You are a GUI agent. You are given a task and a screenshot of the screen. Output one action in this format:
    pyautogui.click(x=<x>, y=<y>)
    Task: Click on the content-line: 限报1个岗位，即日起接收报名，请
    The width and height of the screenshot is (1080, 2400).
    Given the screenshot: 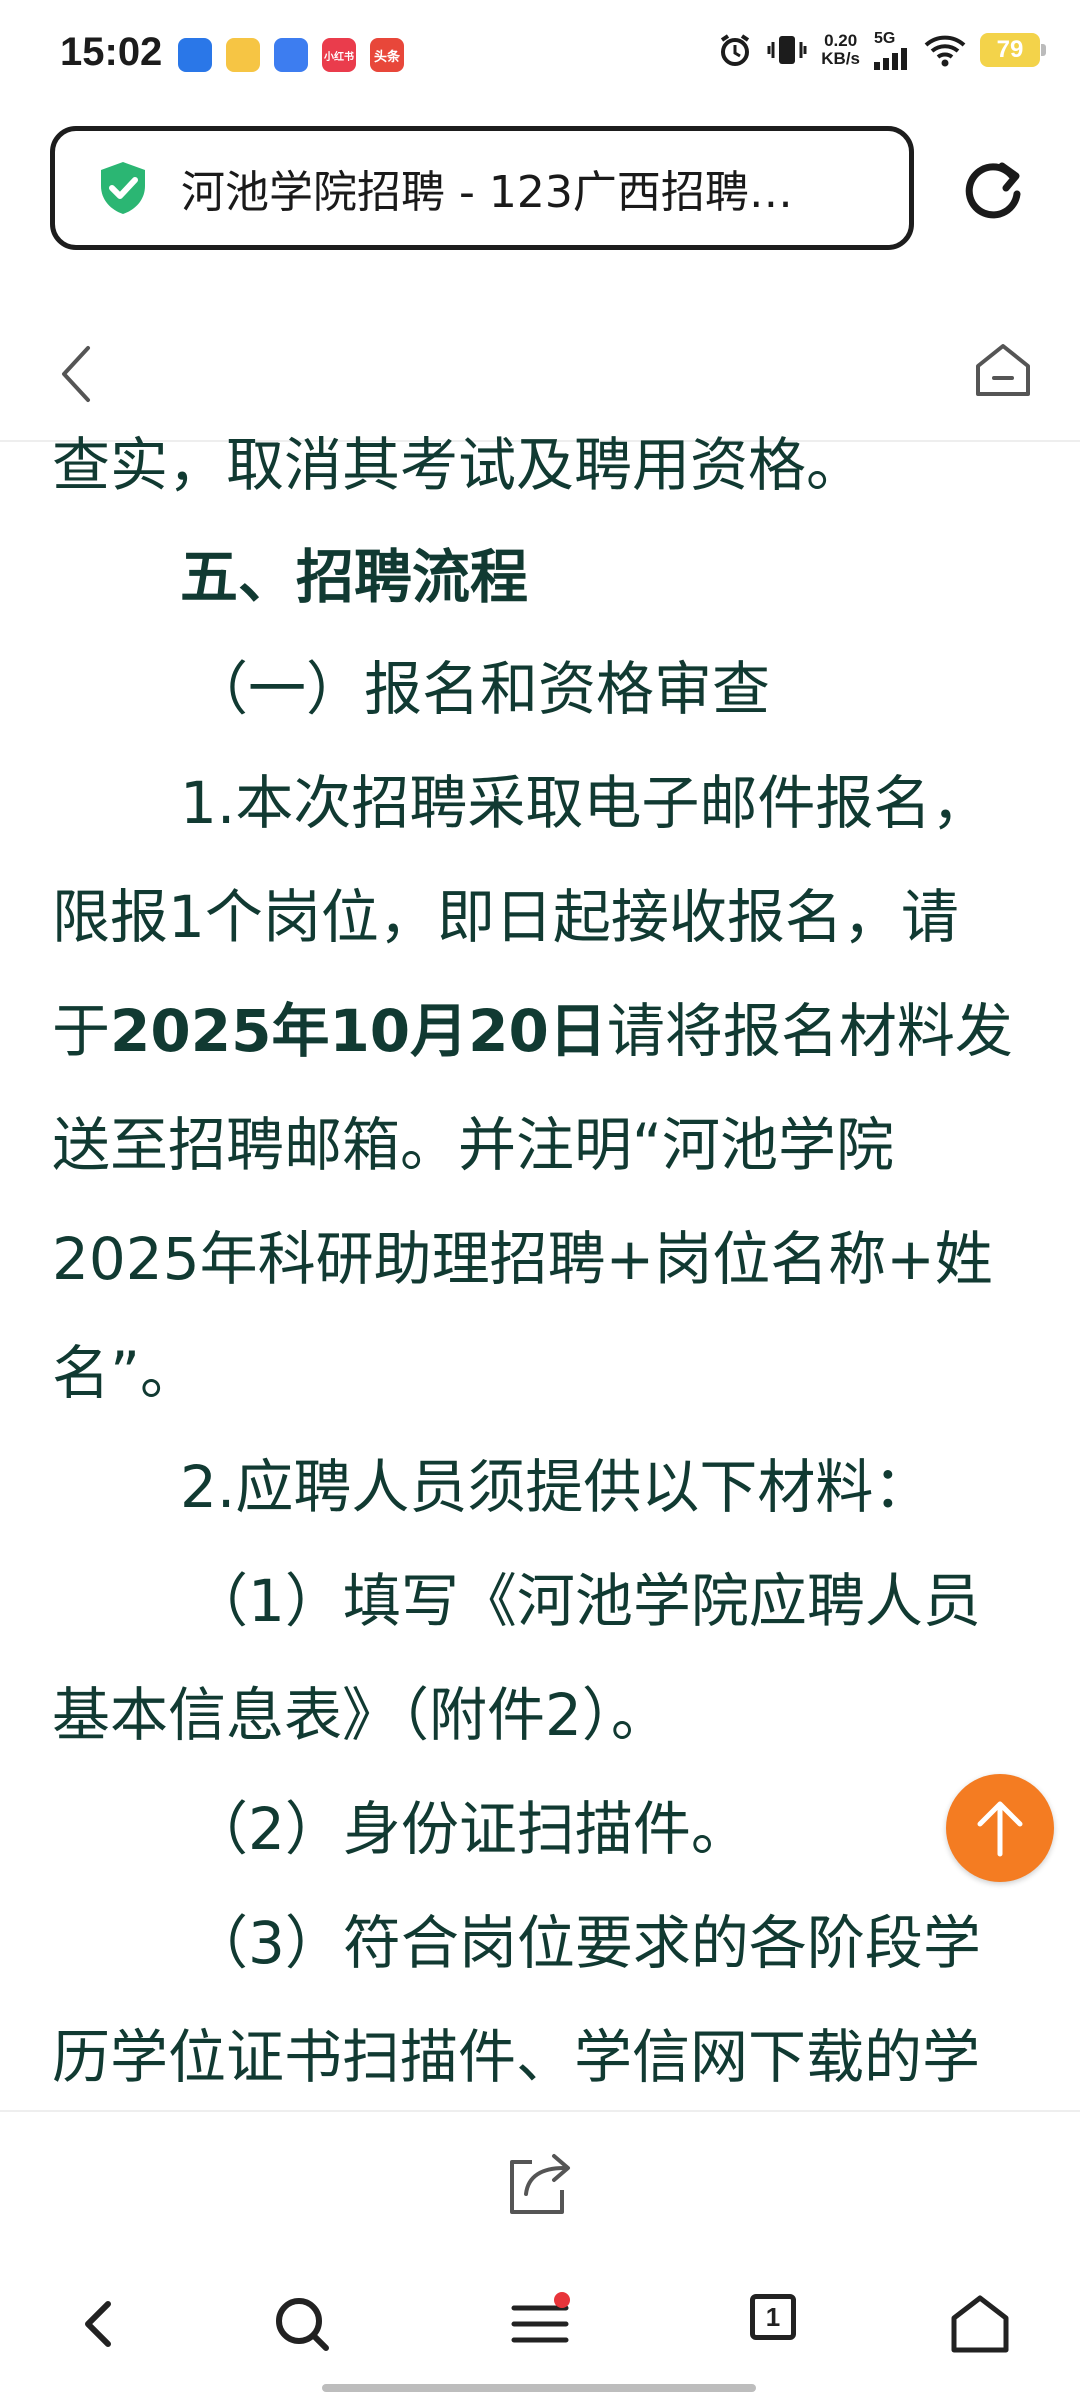 What is the action you would take?
    pyautogui.click(x=505, y=917)
    